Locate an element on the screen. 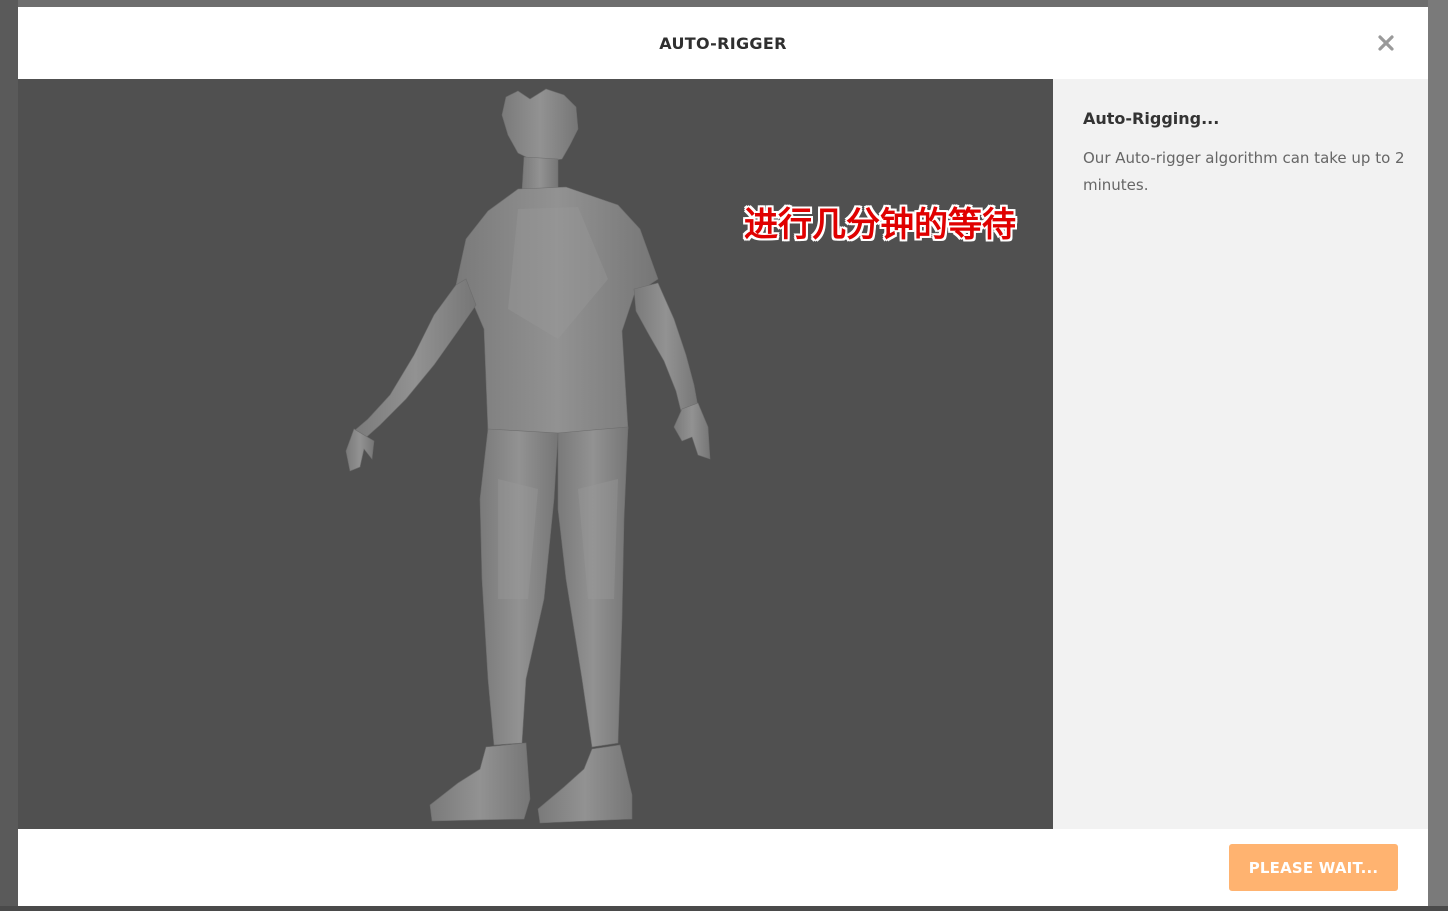 The image size is (1448, 911). dialog-title: AUTO-RIGGER is located at coordinates (723, 43).